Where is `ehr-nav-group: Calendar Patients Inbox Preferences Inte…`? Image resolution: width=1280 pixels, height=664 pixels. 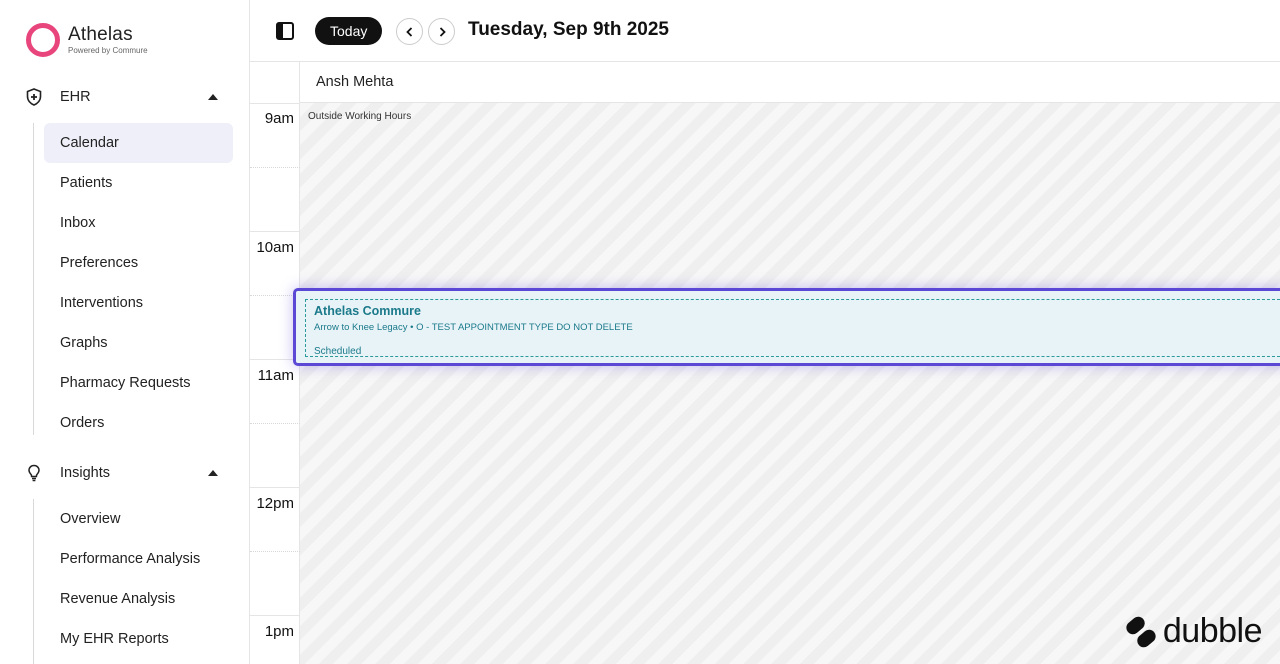
ehr-nav-group: Calendar Patients Inbox Preferences Inte… is located at coordinates (133, 279).